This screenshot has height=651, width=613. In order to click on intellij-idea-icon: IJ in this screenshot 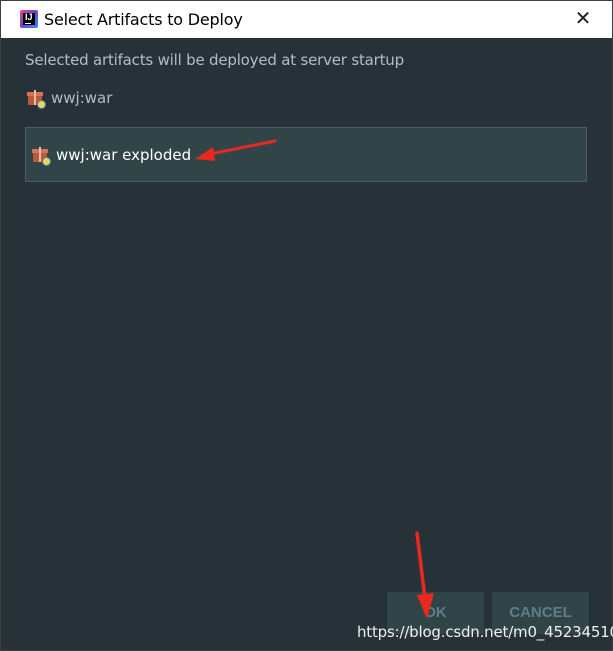, I will do `click(29, 19)`.